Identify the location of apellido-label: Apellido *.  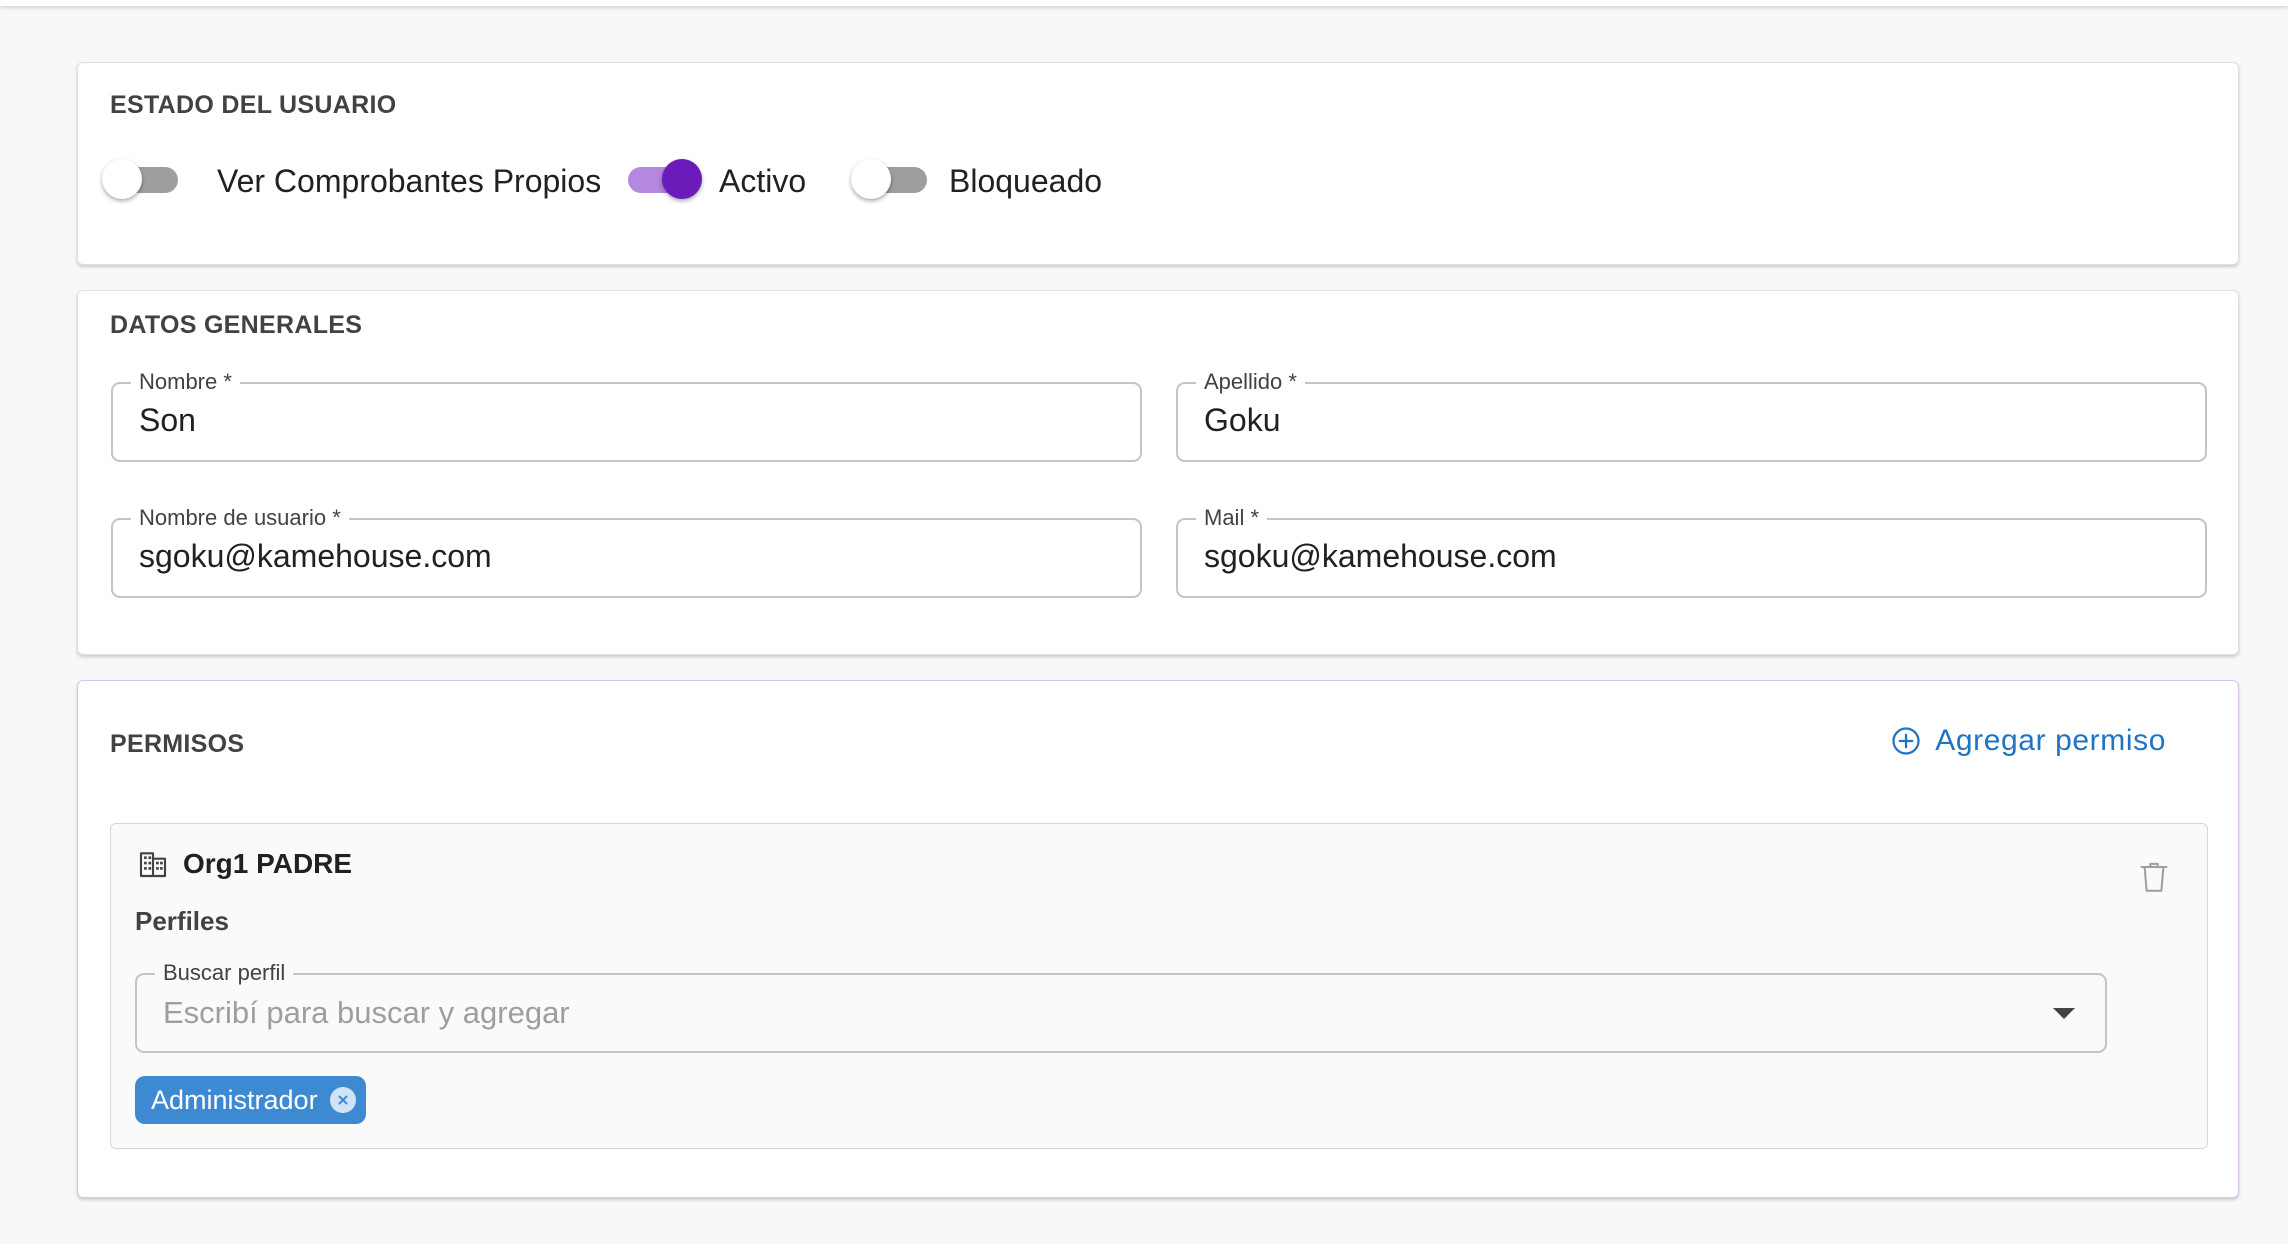
(1250, 382).